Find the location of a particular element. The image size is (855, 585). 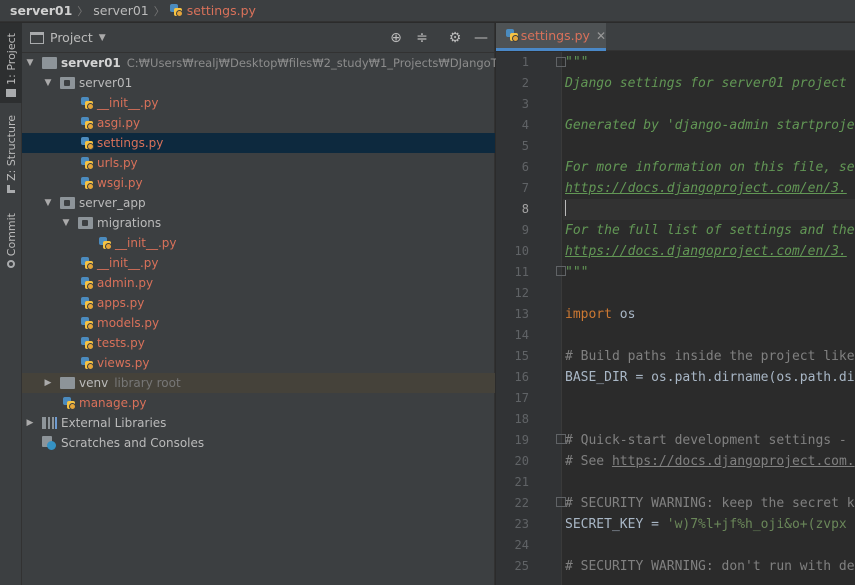

tree-row-file: apps.py is located at coordinates (258, 303).